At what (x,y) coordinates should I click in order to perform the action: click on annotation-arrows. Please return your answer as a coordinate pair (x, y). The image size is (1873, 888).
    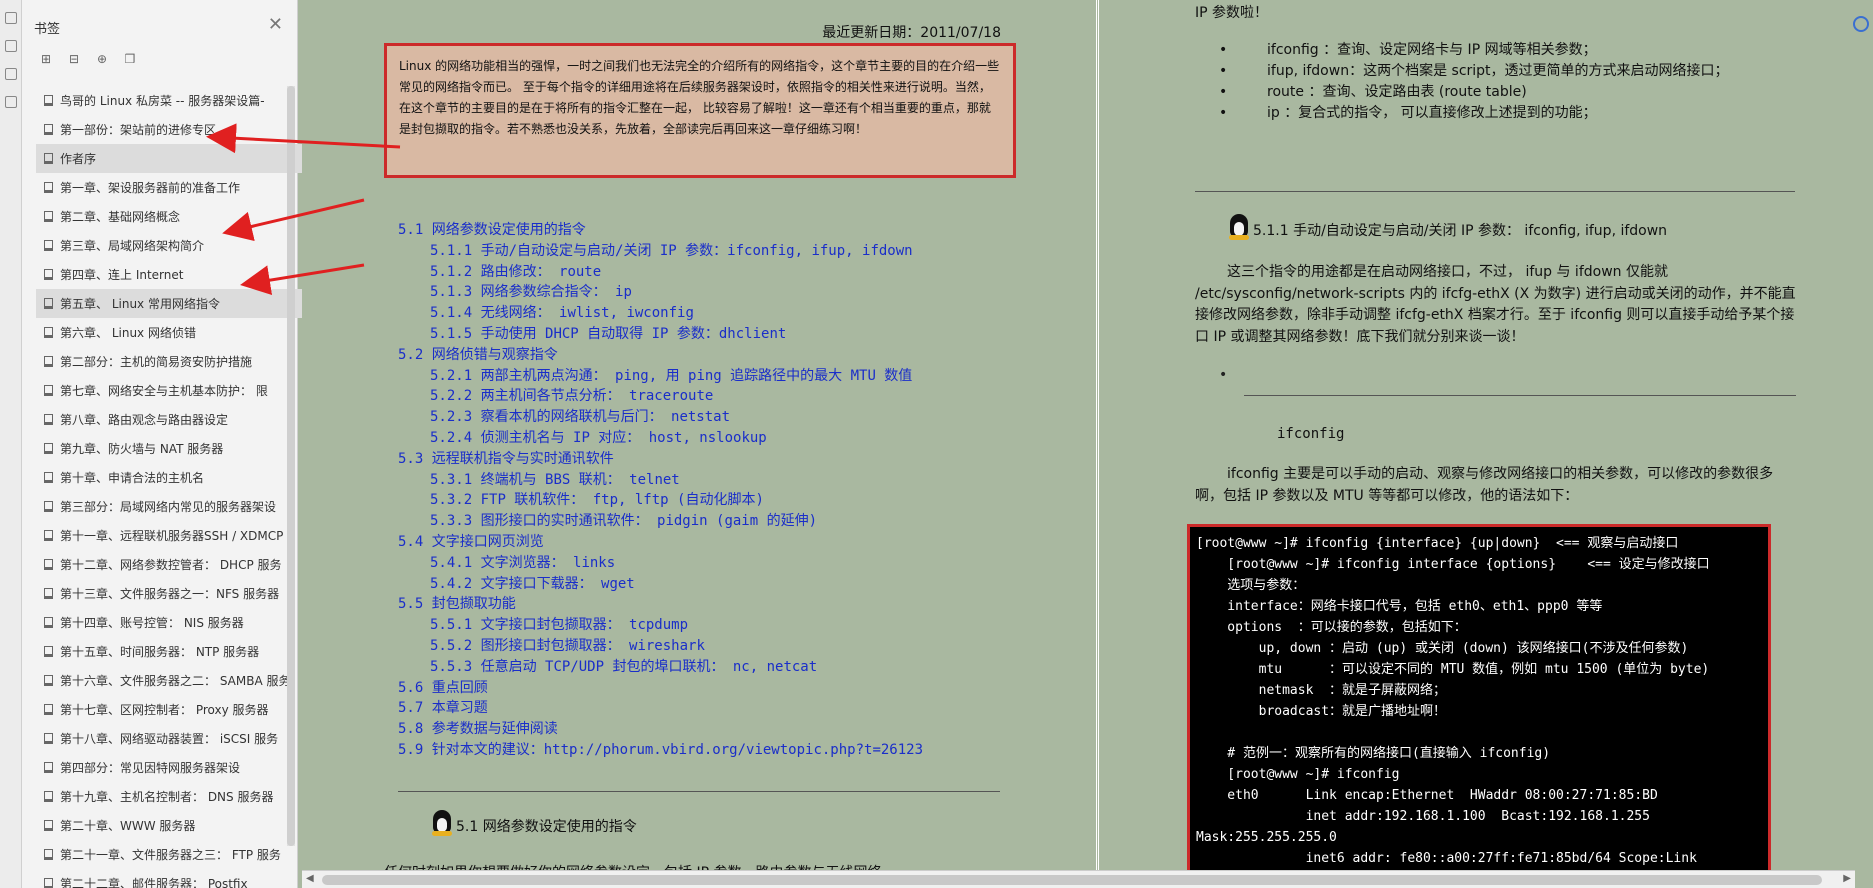
    Looking at the image, I should click on (303, 209).